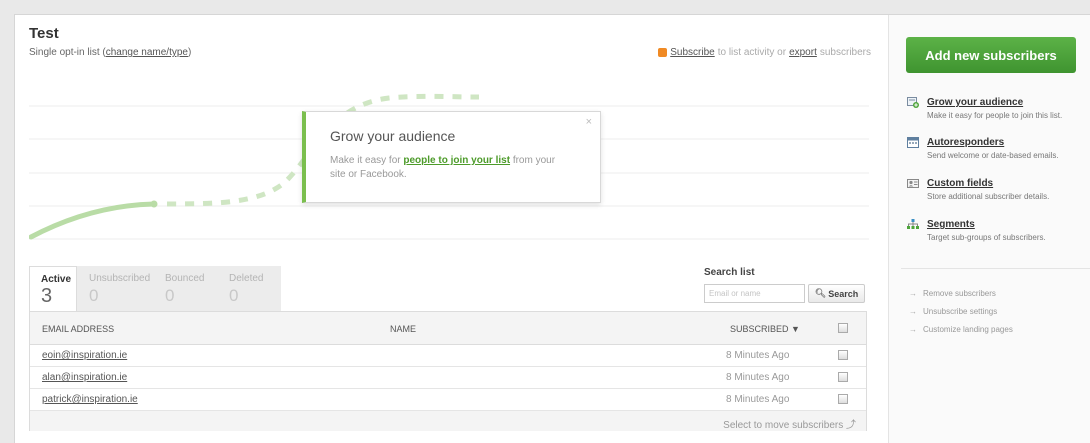  I want to click on chart-point, so click(154, 204).